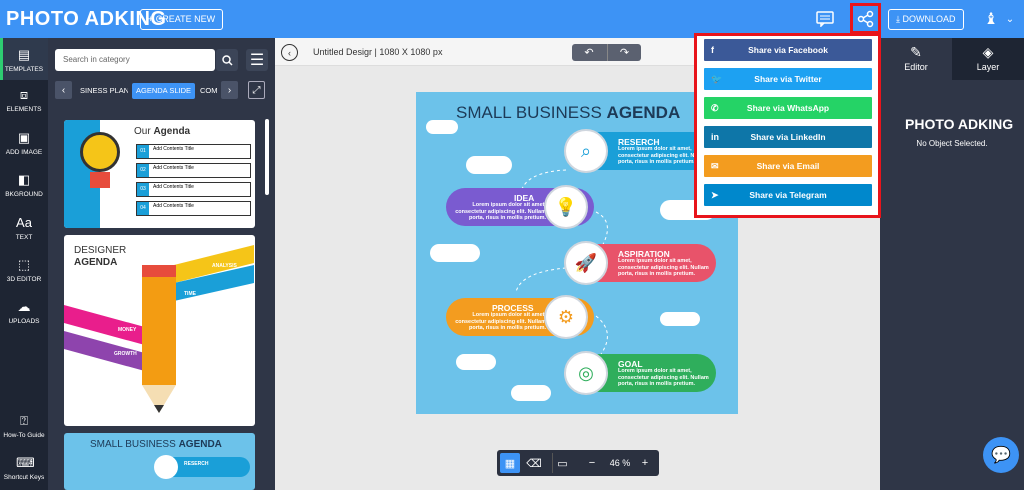 The width and height of the screenshot is (1024, 490). I want to click on sidebar-label: How-To Guide, so click(24, 435).